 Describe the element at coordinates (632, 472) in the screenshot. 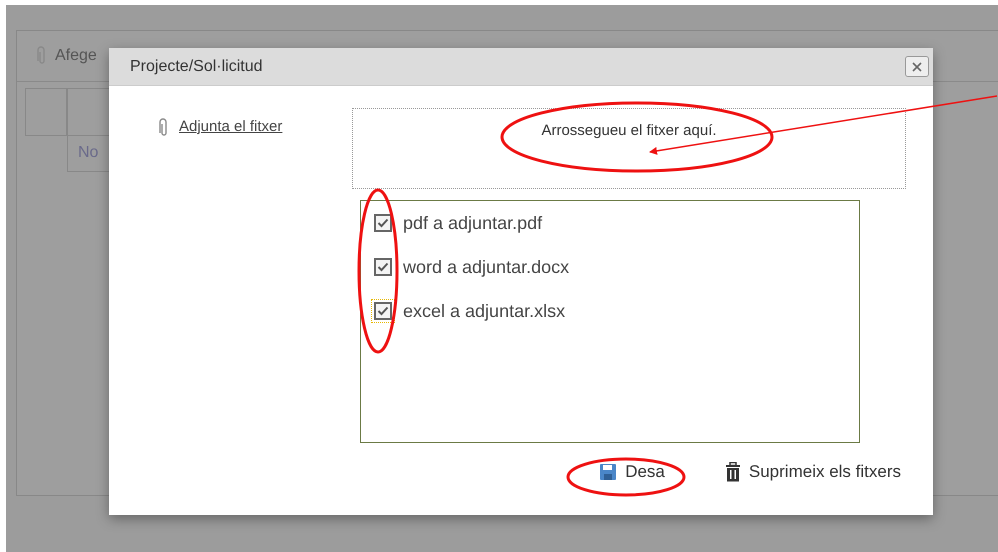

I see `save-button: Desa` at that location.